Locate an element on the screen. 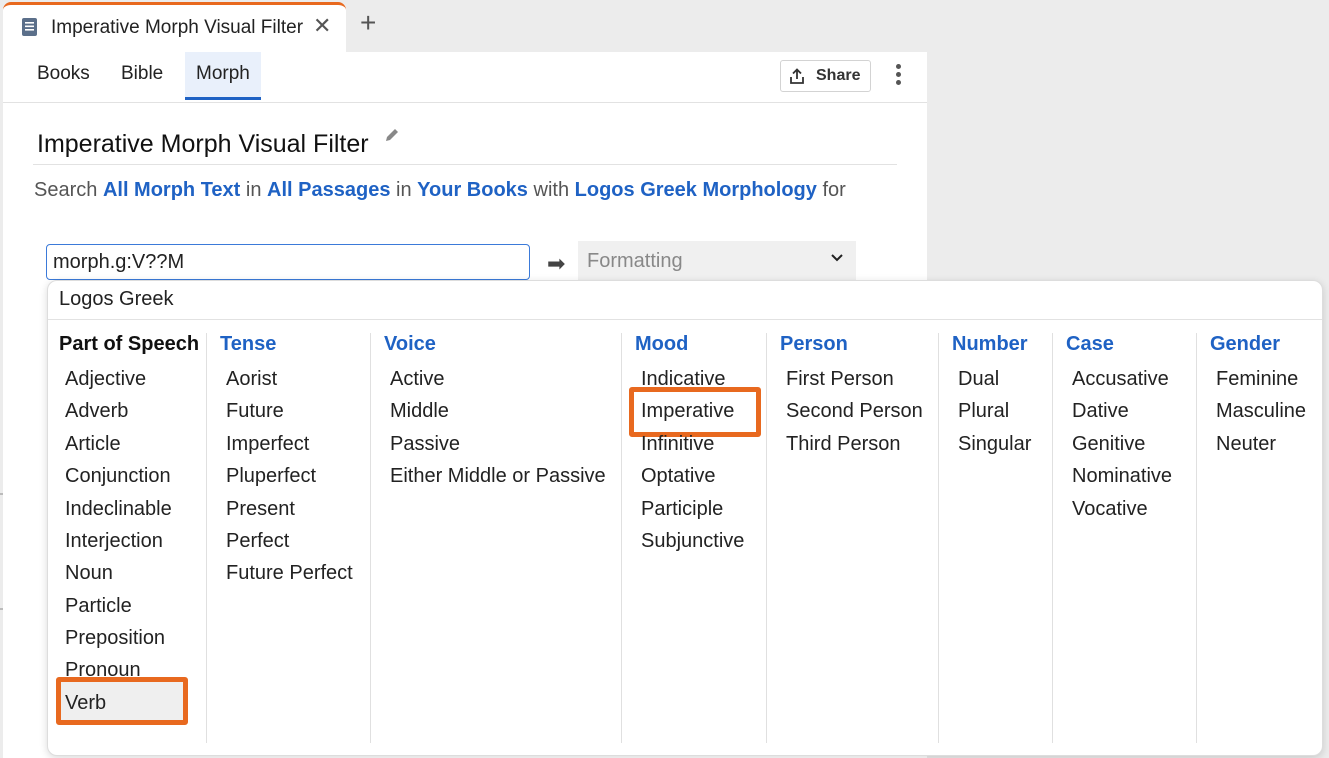 The height and width of the screenshot is (758, 1329). option-item: Dual is located at coordinates (978, 379).